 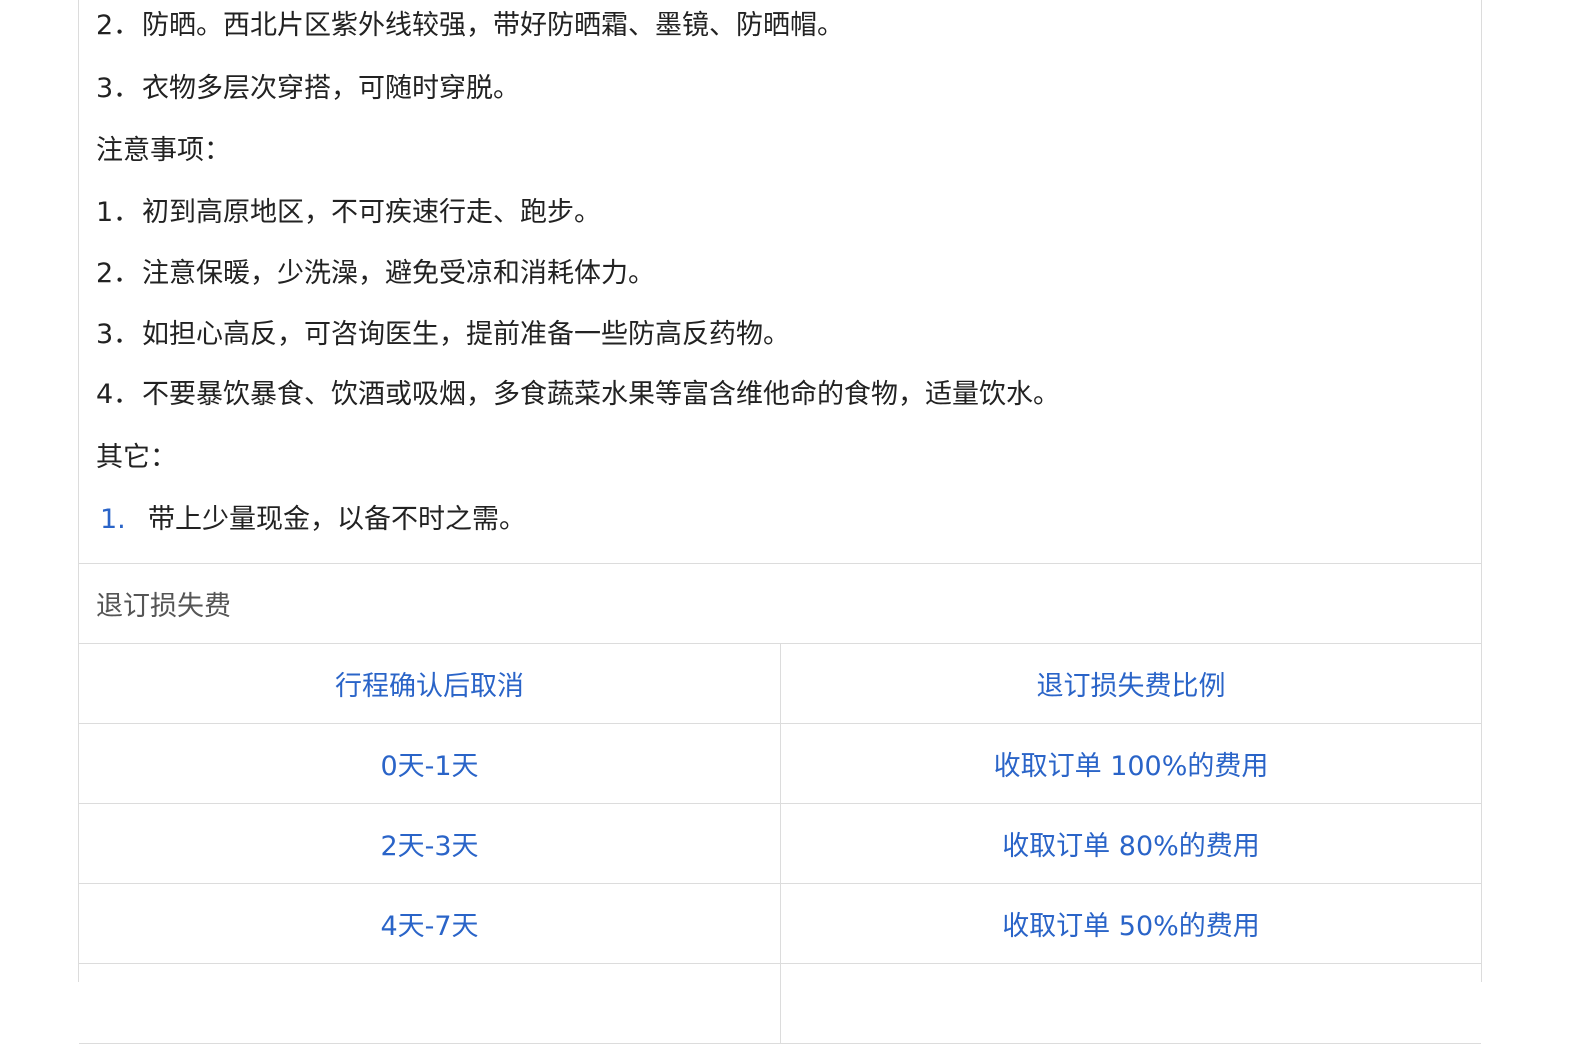 What do you see at coordinates (1130, 923) in the screenshot?
I see `fee-ratio-cell: 收取订单 50%的费用` at bounding box center [1130, 923].